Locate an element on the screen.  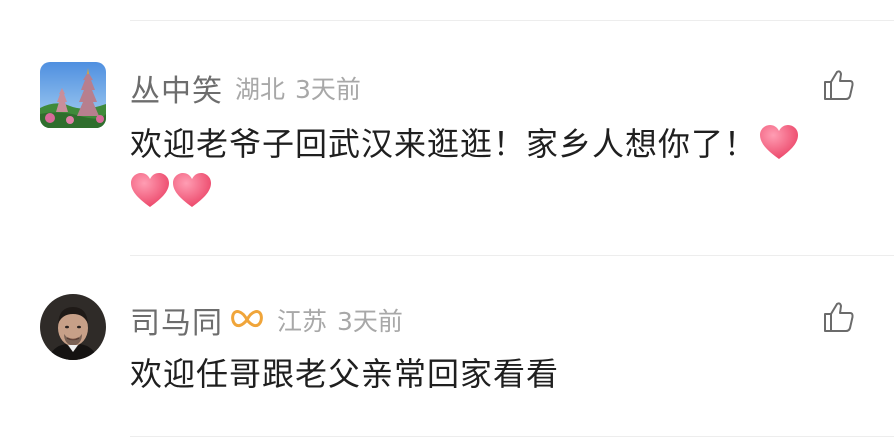
location-label: 江苏 is located at coordinates (302, 321).